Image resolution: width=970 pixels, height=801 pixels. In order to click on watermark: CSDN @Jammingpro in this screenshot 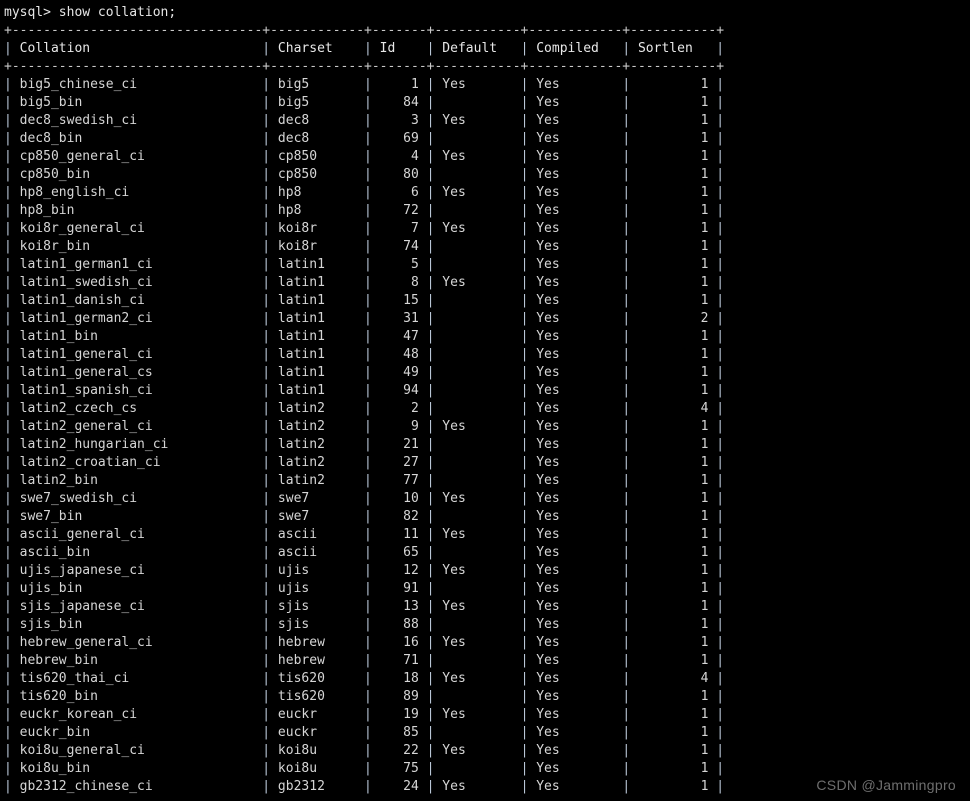, I will do `click(886, 785)`.